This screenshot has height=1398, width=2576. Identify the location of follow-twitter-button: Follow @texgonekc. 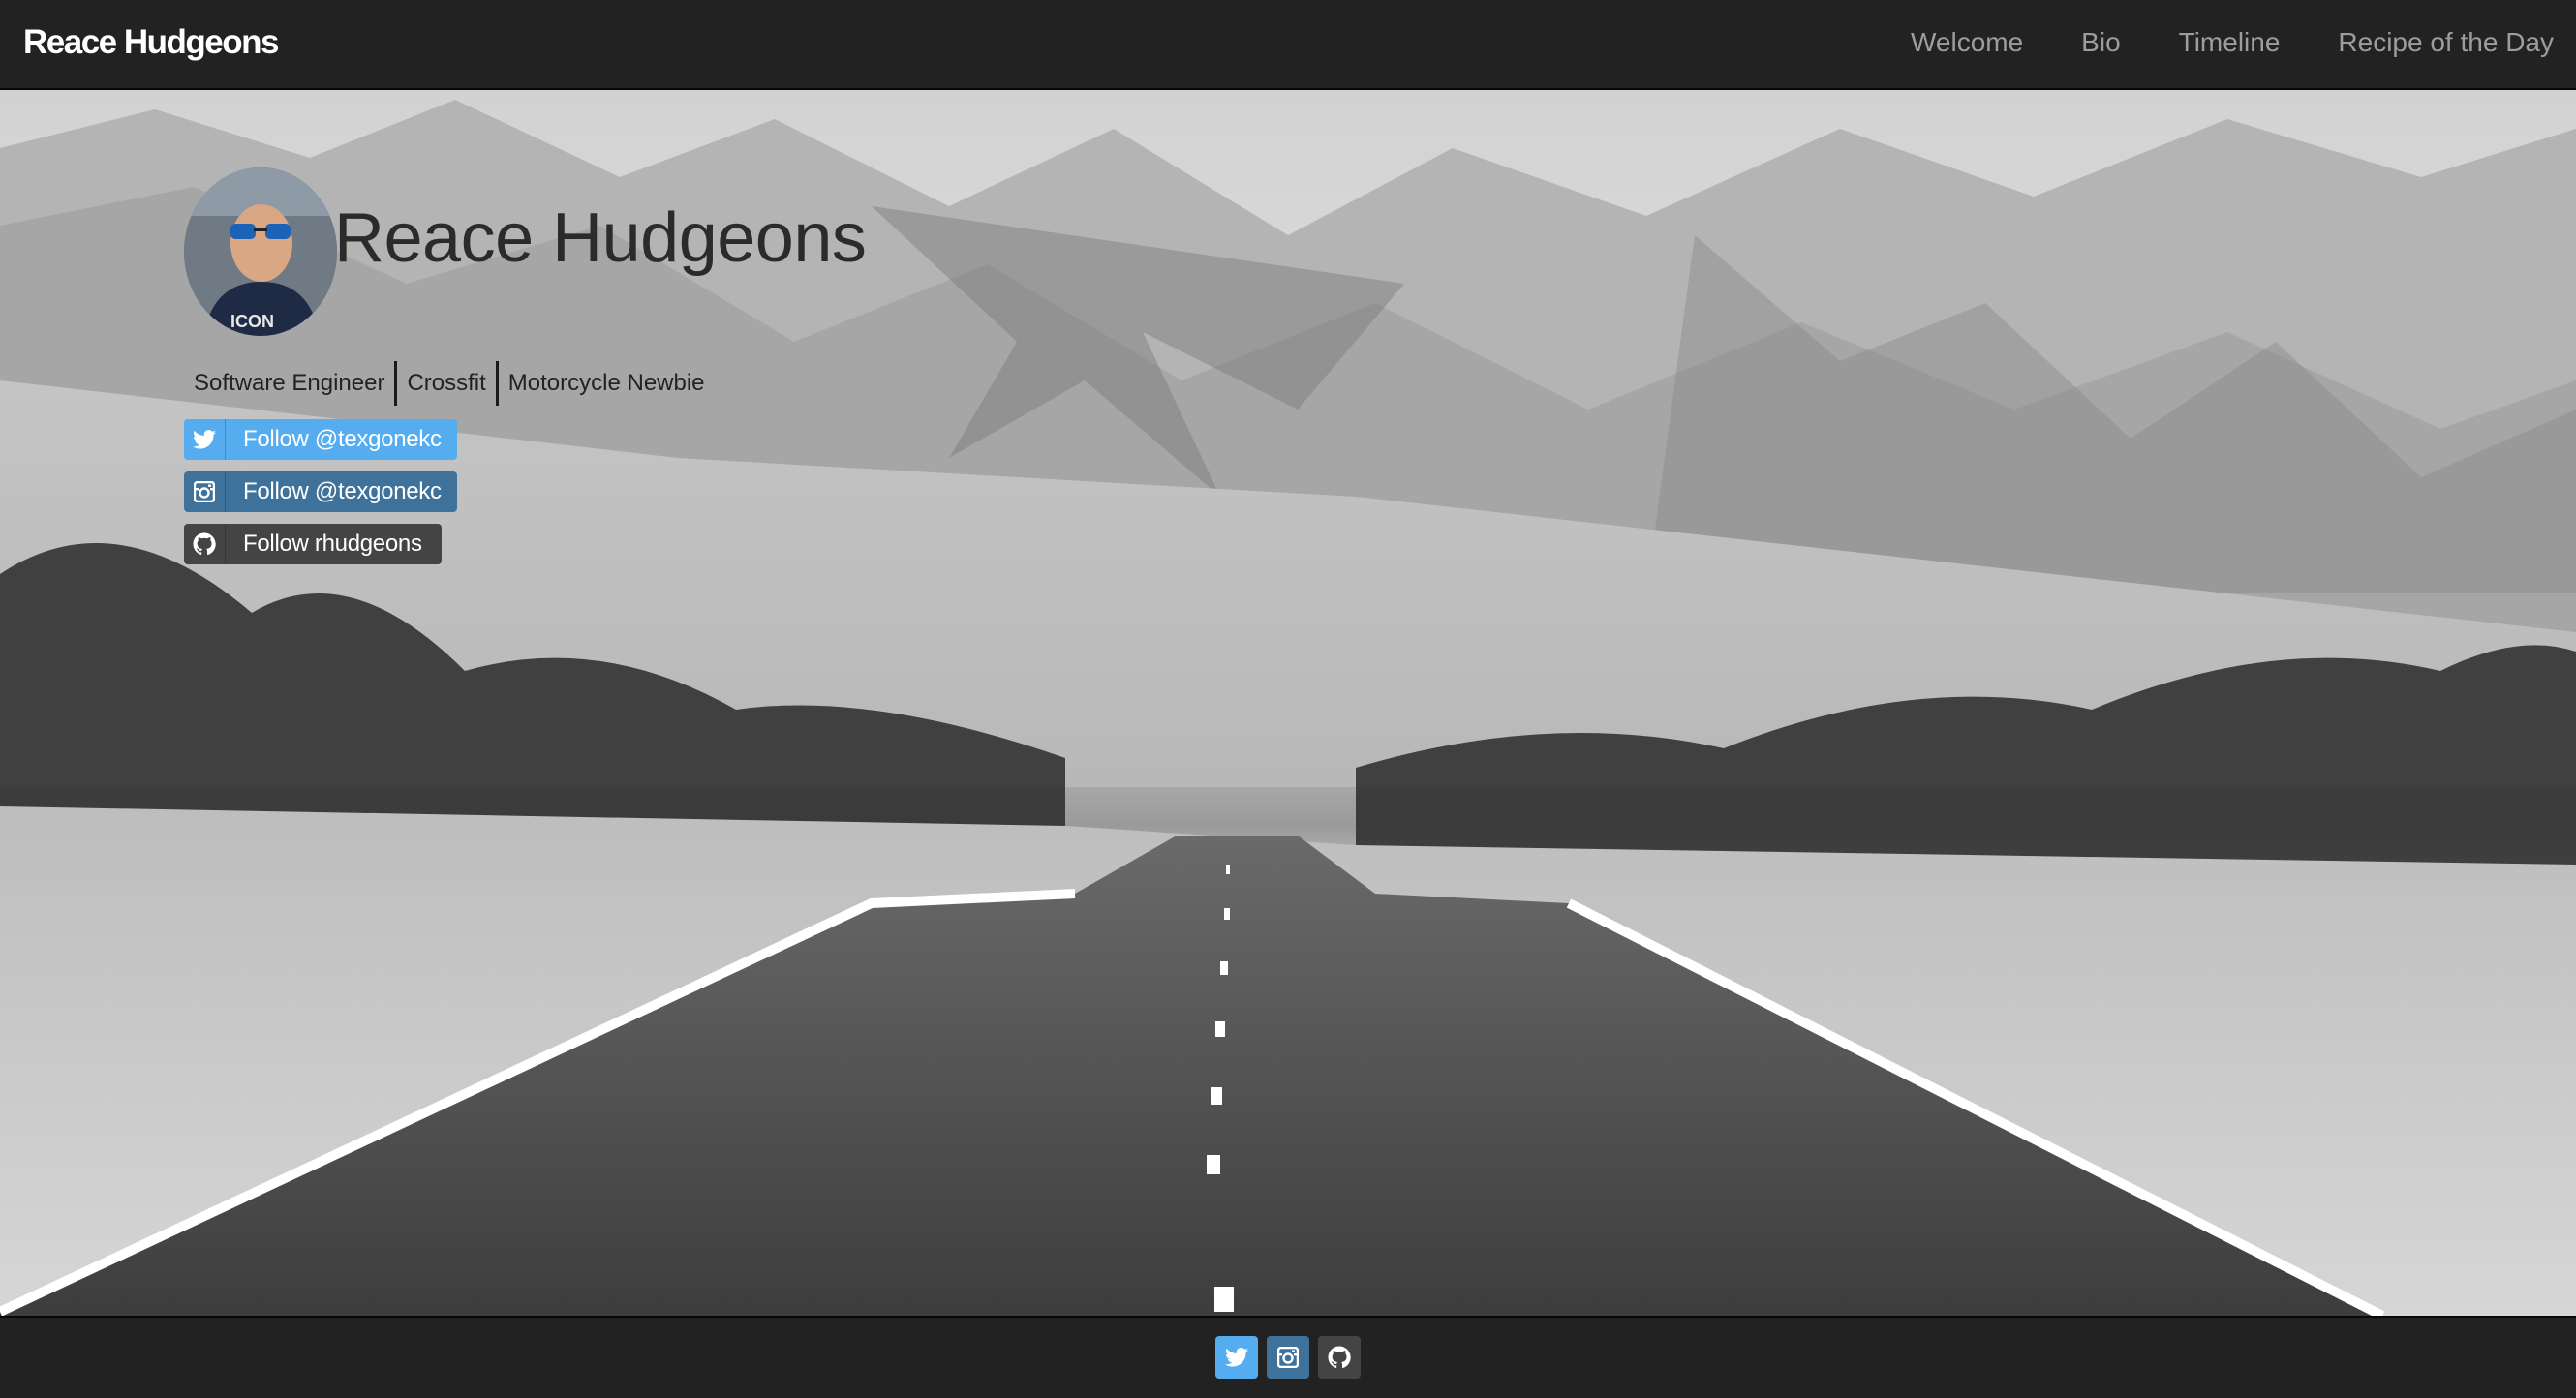
(320, 439).